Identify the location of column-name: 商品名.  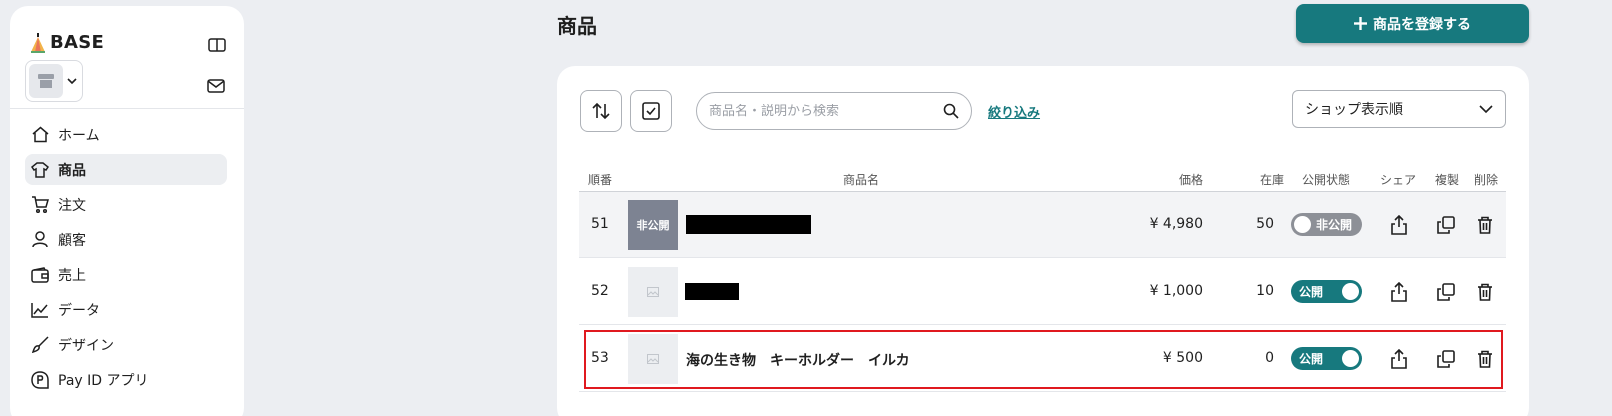
(861, 180).